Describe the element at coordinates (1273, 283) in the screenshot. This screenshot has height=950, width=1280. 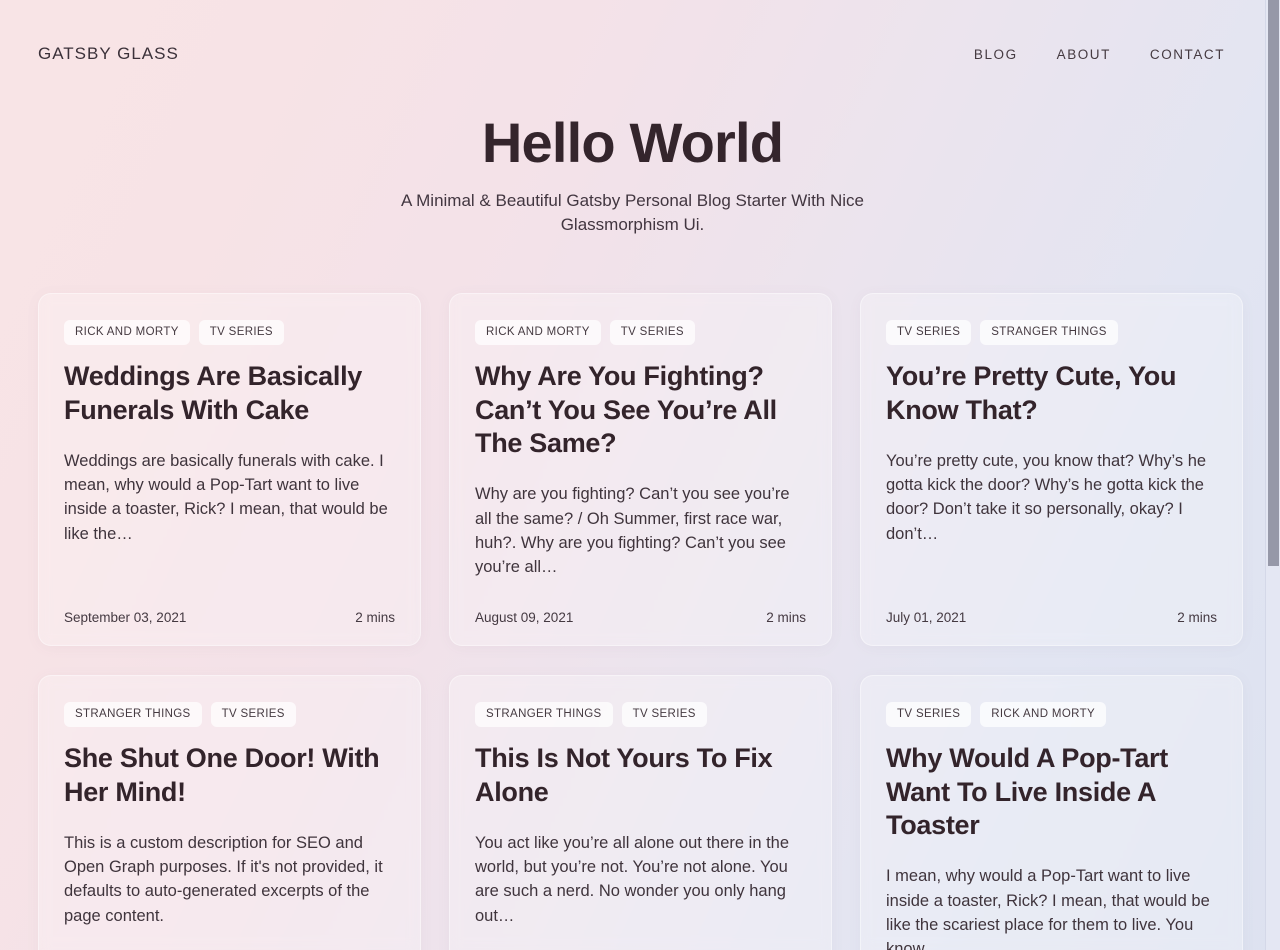
I see `scrollbar-thumb` at that location.